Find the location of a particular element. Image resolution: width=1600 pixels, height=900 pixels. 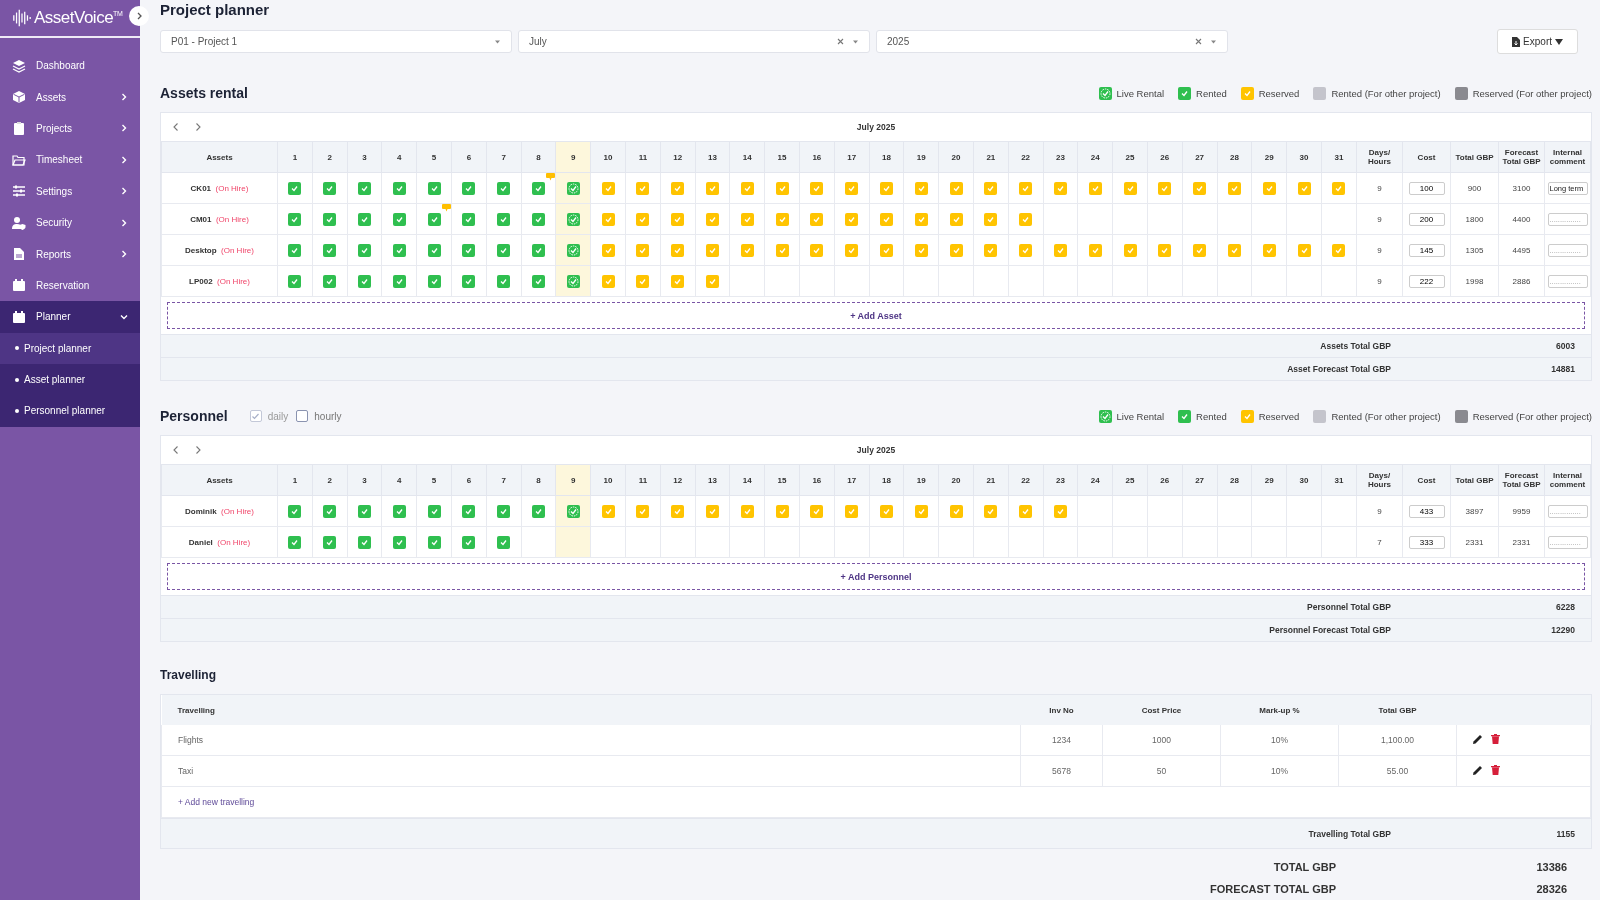

sidebar-item: Settings is located at coordinates (70, 191).